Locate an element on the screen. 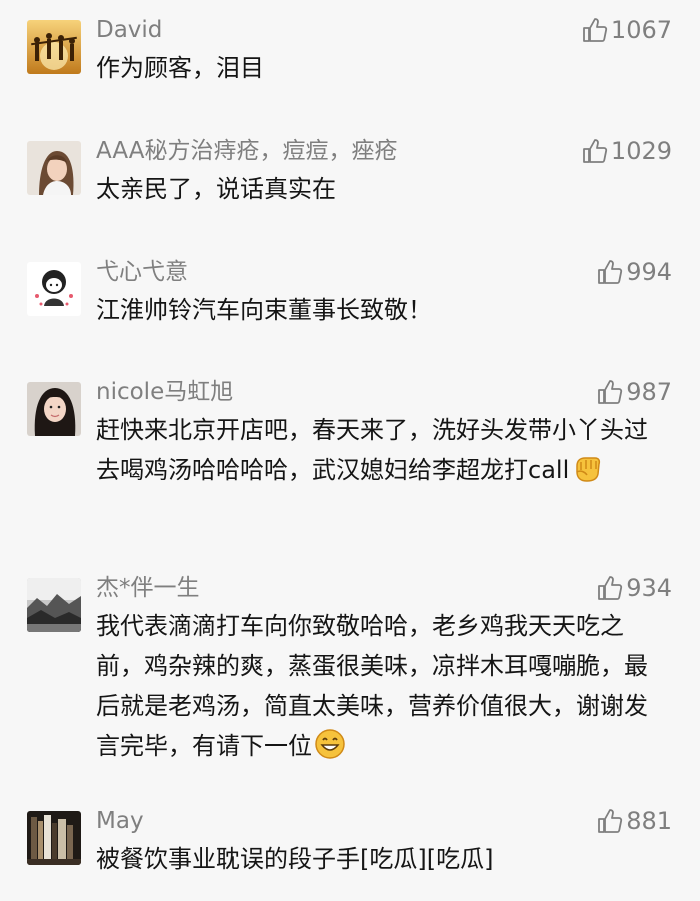  landscape-avatar is located at coordinates (54, 605).